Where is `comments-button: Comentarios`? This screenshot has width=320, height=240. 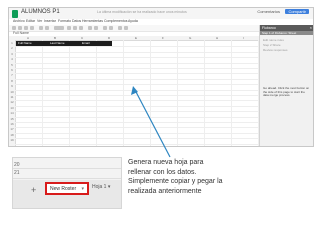
comments-button: Comentarios is located at coordinates (268, 11).